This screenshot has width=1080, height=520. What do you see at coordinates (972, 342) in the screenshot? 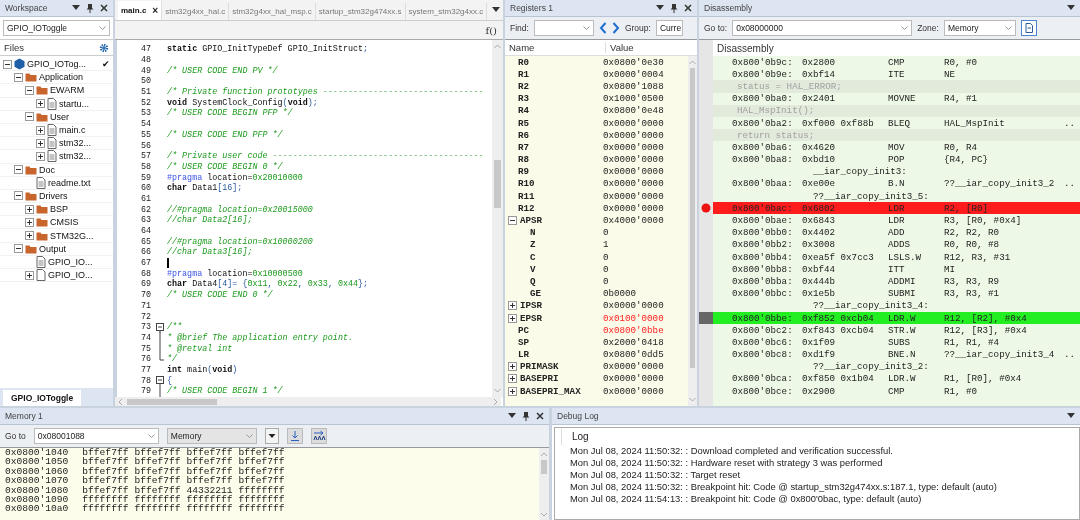
I see `operands: R1, R1, #4` at bounding box center [972, 342].